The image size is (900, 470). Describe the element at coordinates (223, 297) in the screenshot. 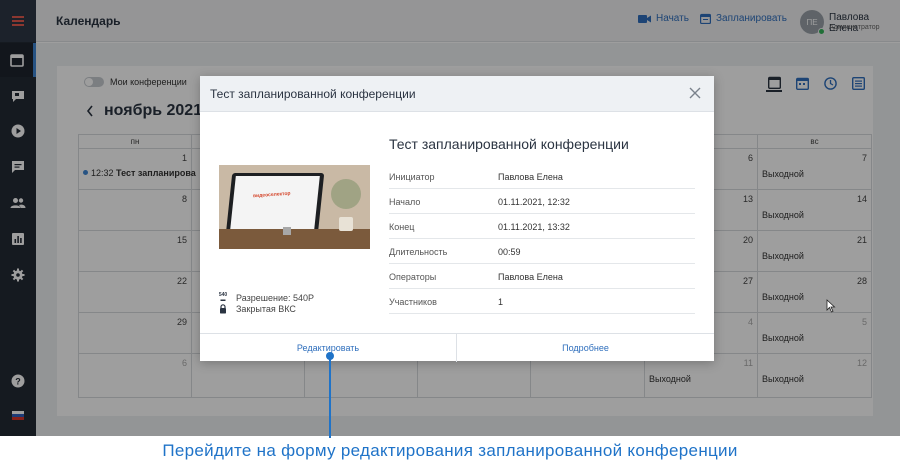

I see `resolution-icon: 540 ▬` at that location.